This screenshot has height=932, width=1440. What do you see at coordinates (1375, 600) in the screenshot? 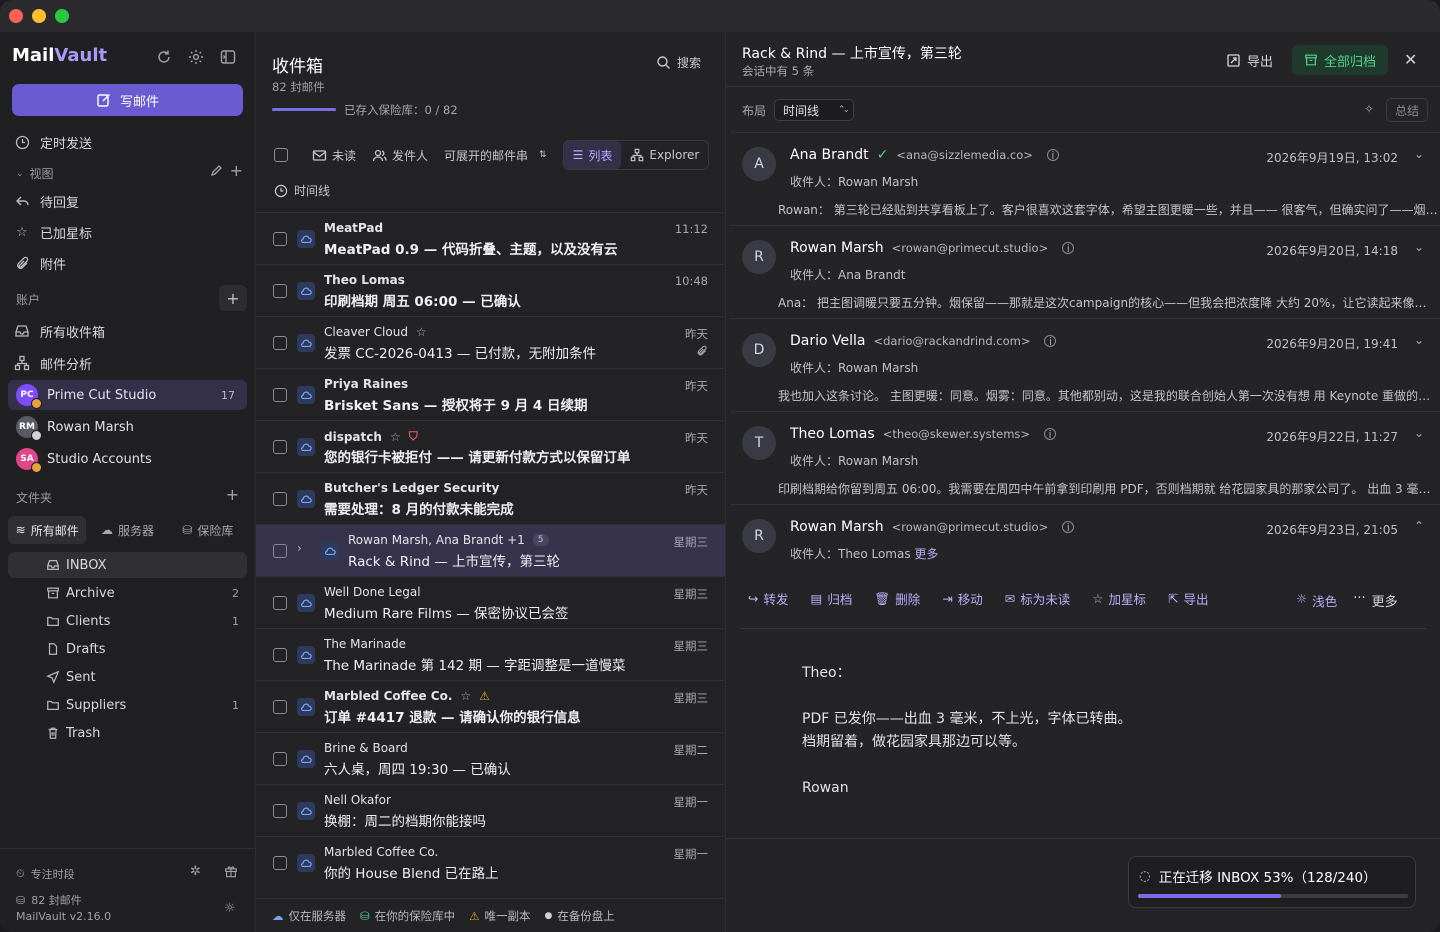
I see `more-button: ··· 更多` at bounding box center [1375, 600].